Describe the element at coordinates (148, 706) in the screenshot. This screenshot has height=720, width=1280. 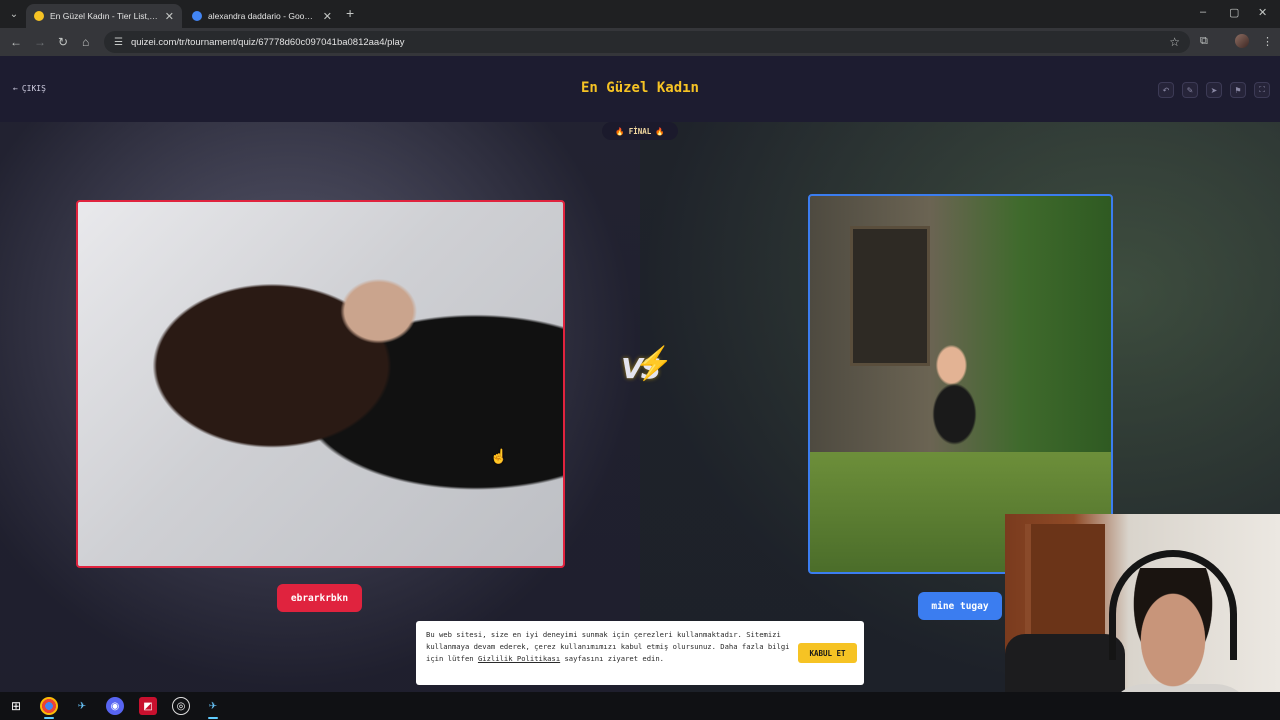
I see `amd-icon: ◩` at that location.